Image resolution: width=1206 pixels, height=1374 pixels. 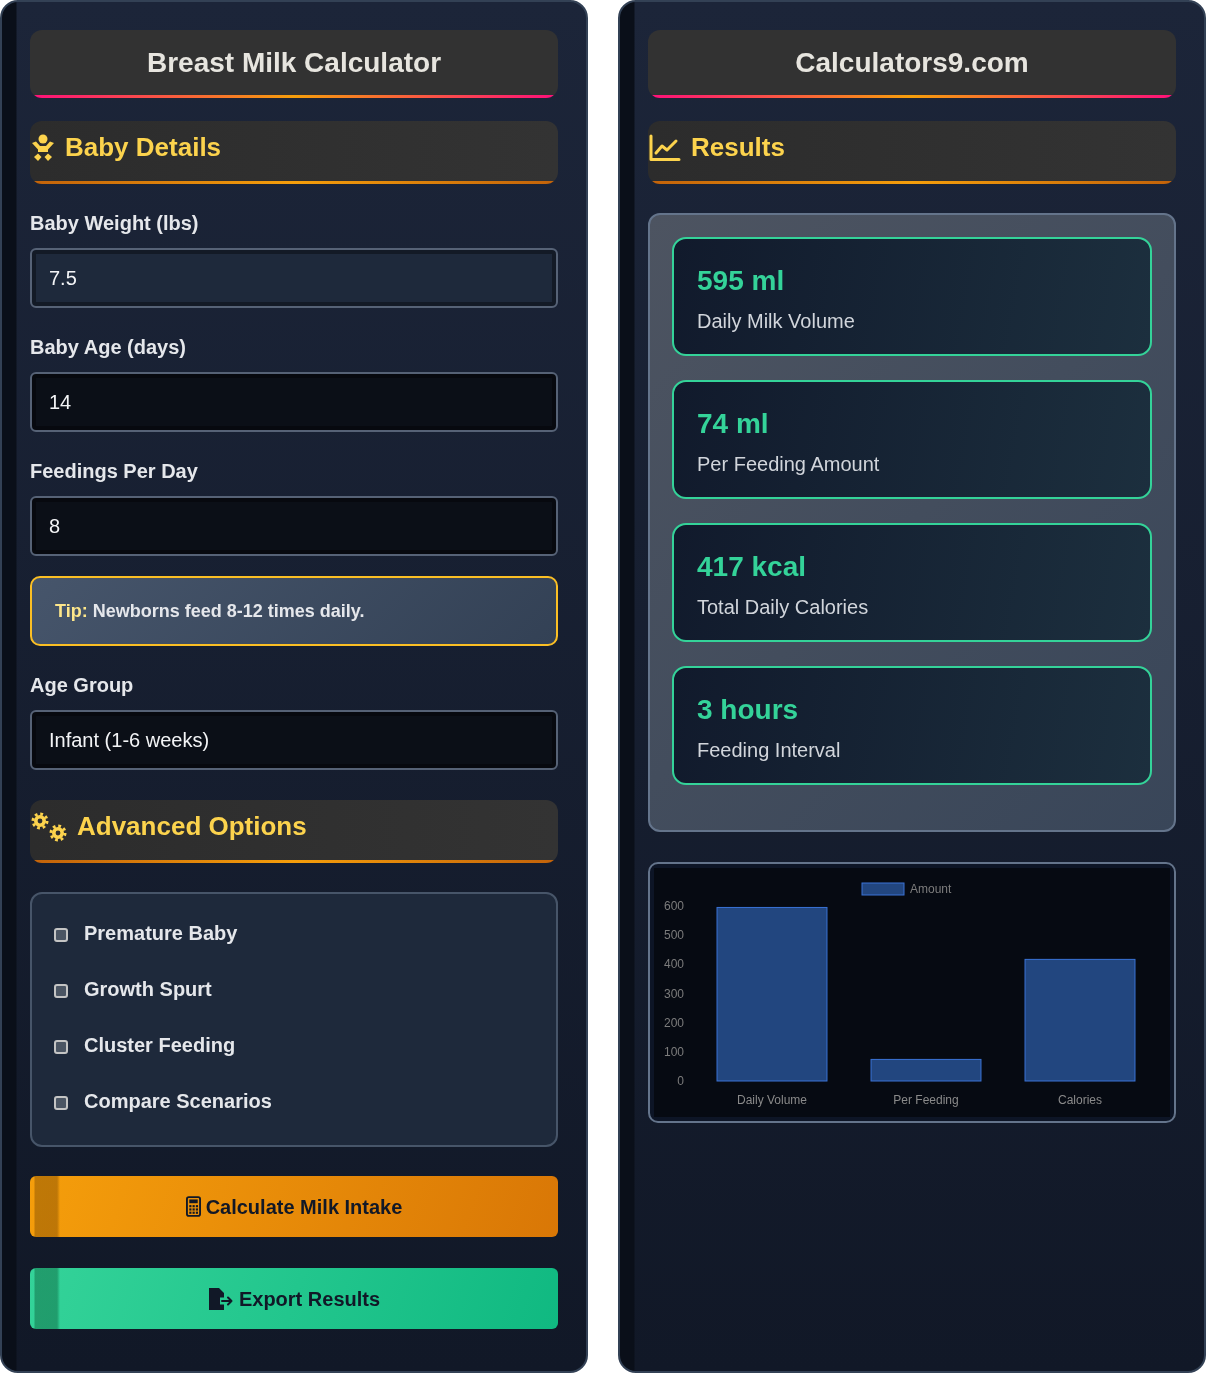 I want to click on result-value: 3 hours, so click(x=748, y=710).